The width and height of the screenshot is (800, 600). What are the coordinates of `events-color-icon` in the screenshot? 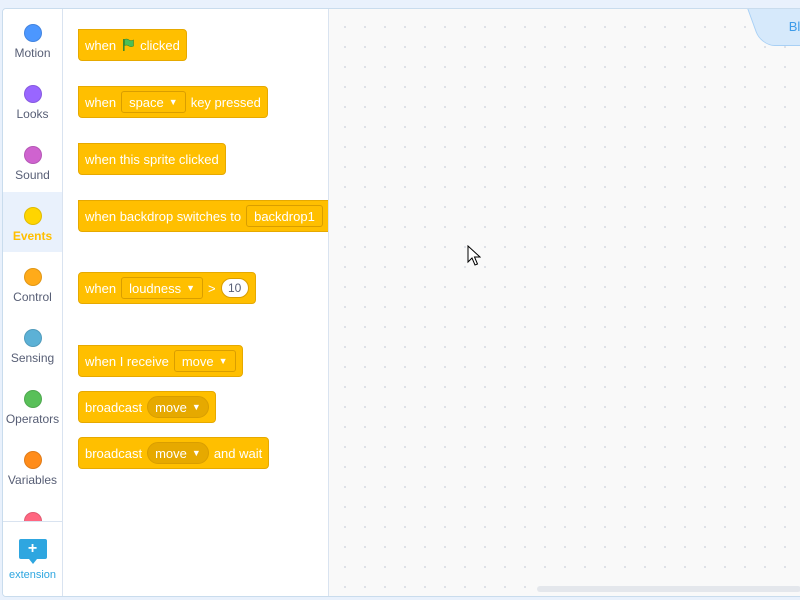 It's located at (32, 216).